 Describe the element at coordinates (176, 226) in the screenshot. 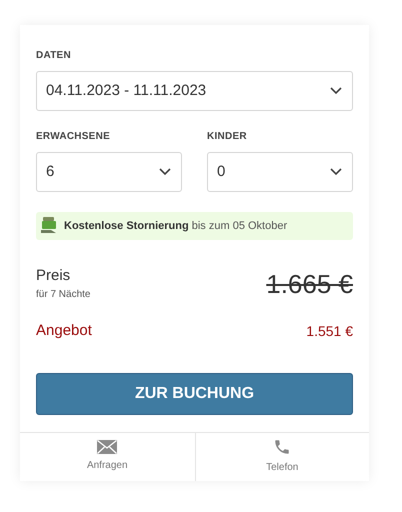

I see `cancellation-text: Kostenlose Stornierung bis zum 05 Oktober` at that location.